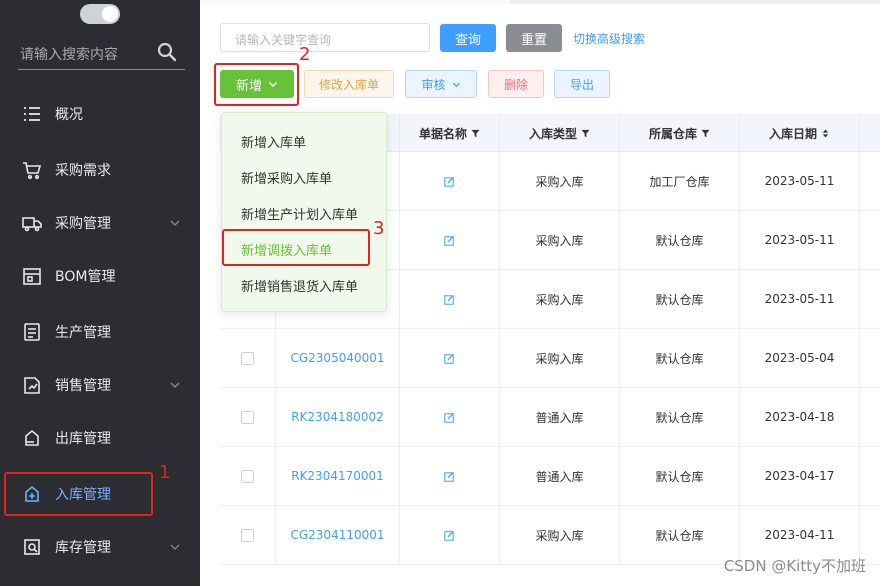 This screenshot has width=880, height=586. Describe the element at coordinates (582, 84) in the screenshot. I see `export-button: 导出` at that location.